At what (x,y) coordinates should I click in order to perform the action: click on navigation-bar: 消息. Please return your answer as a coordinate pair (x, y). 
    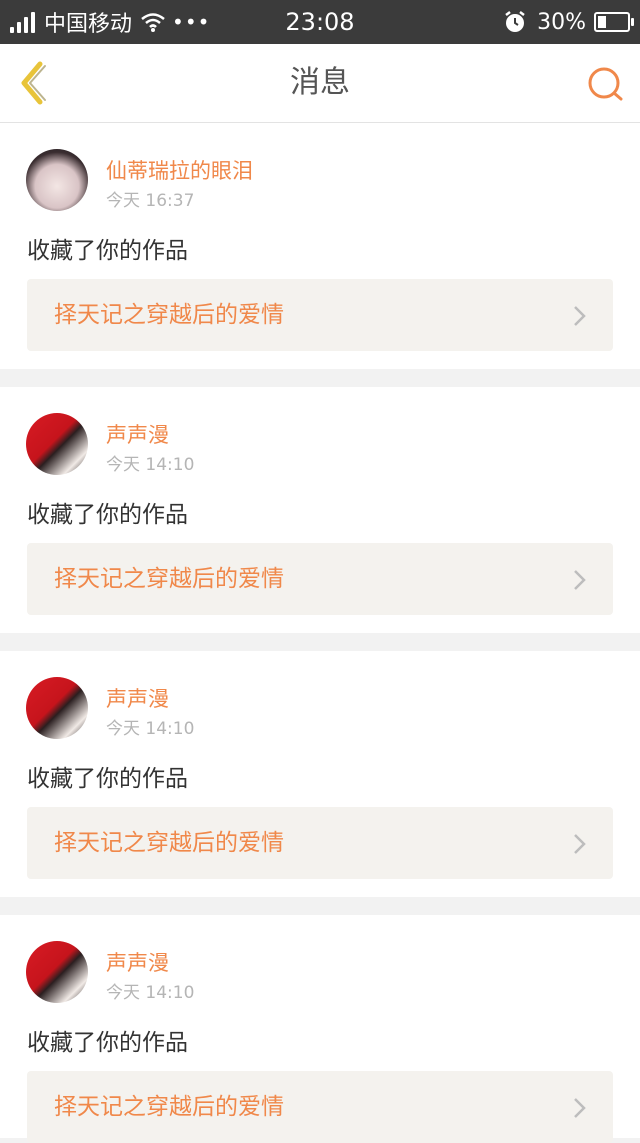
    Looking at the image, I should click on (320, 83).